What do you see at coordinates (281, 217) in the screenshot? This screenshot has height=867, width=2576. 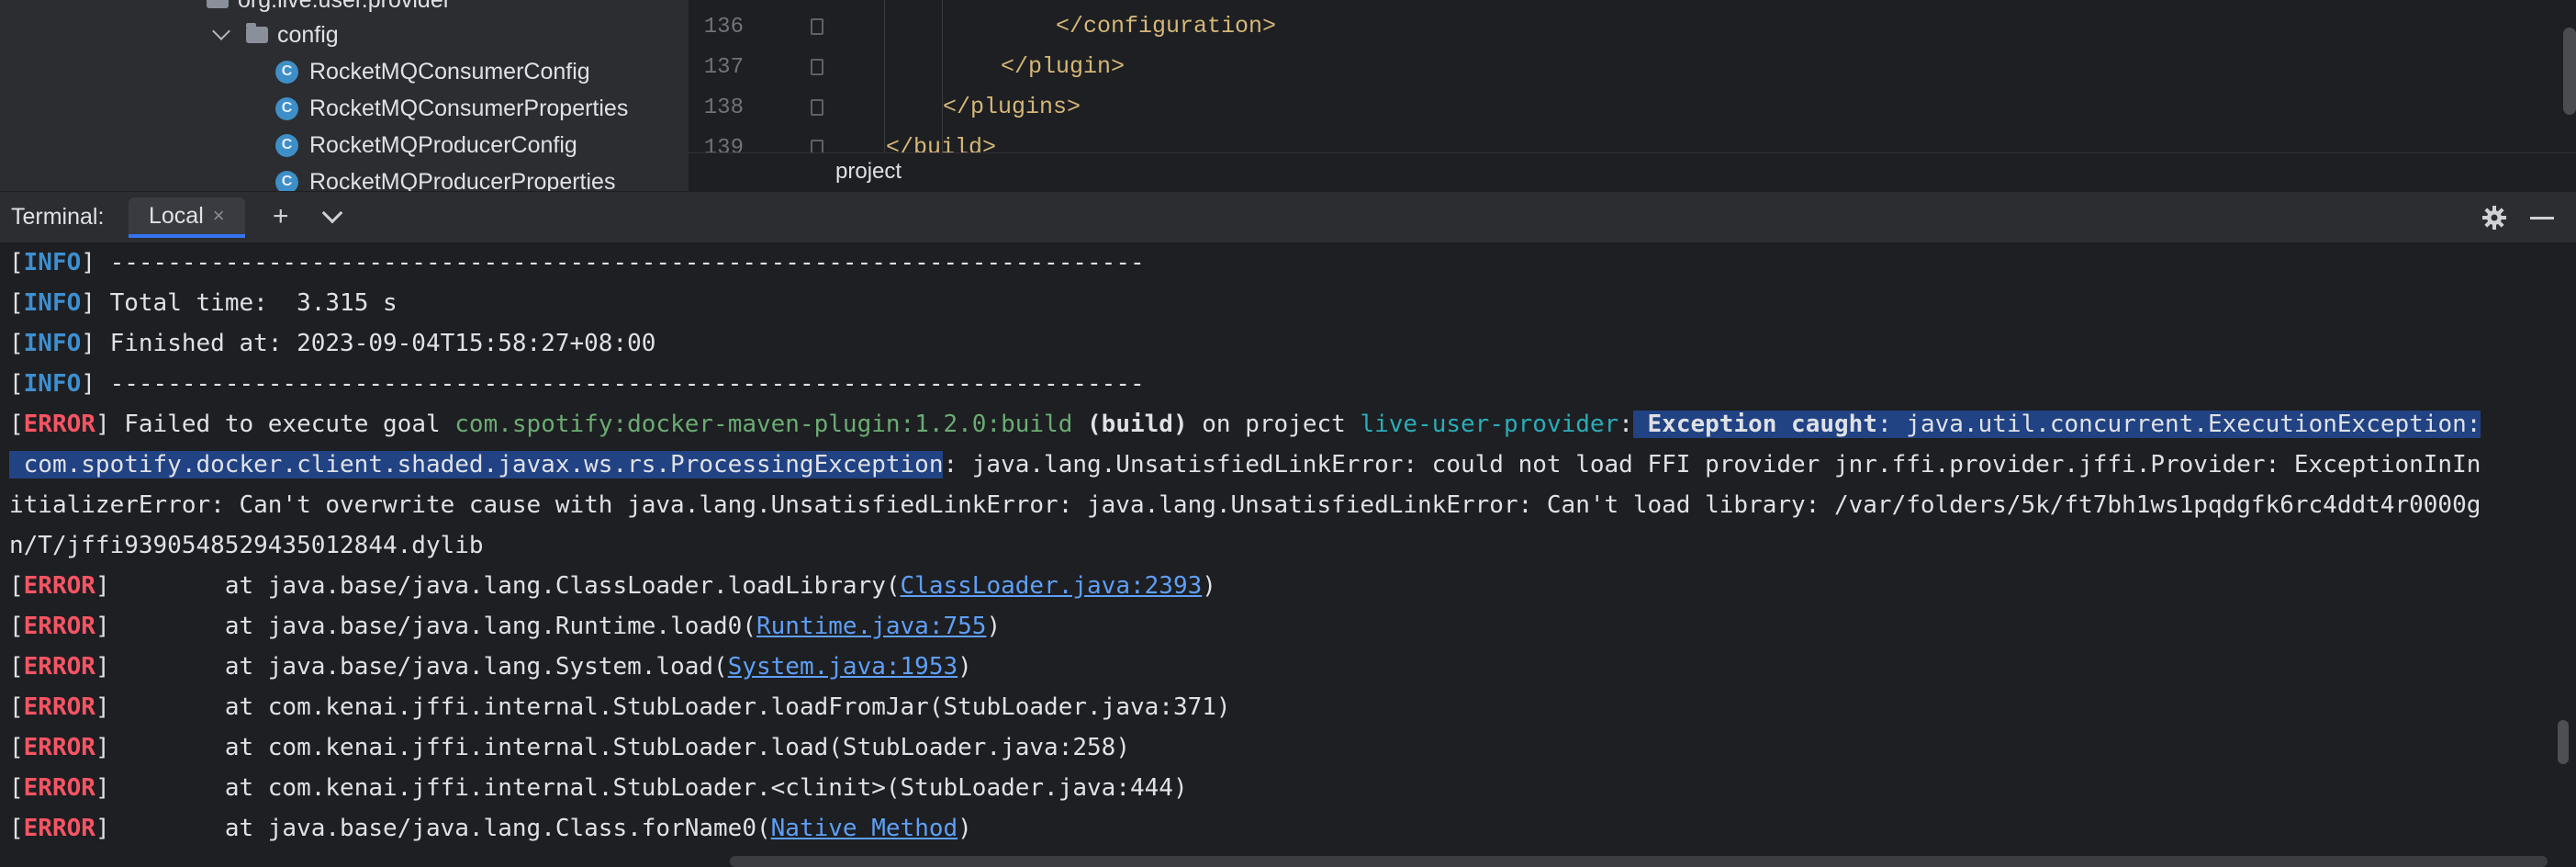 I see `add-tab-button: +` at bounding box center [281, 217].